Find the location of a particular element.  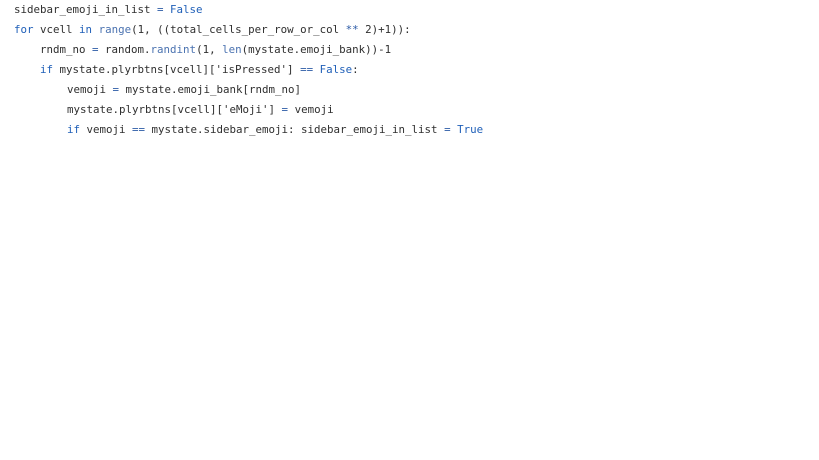

code-token: : is located at coordinates (355, 69).